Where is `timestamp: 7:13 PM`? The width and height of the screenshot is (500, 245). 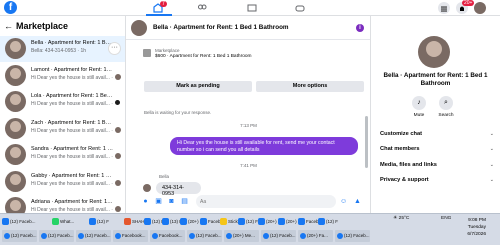 timestamp: 7:13 PM is located at coordinates (248, 125).